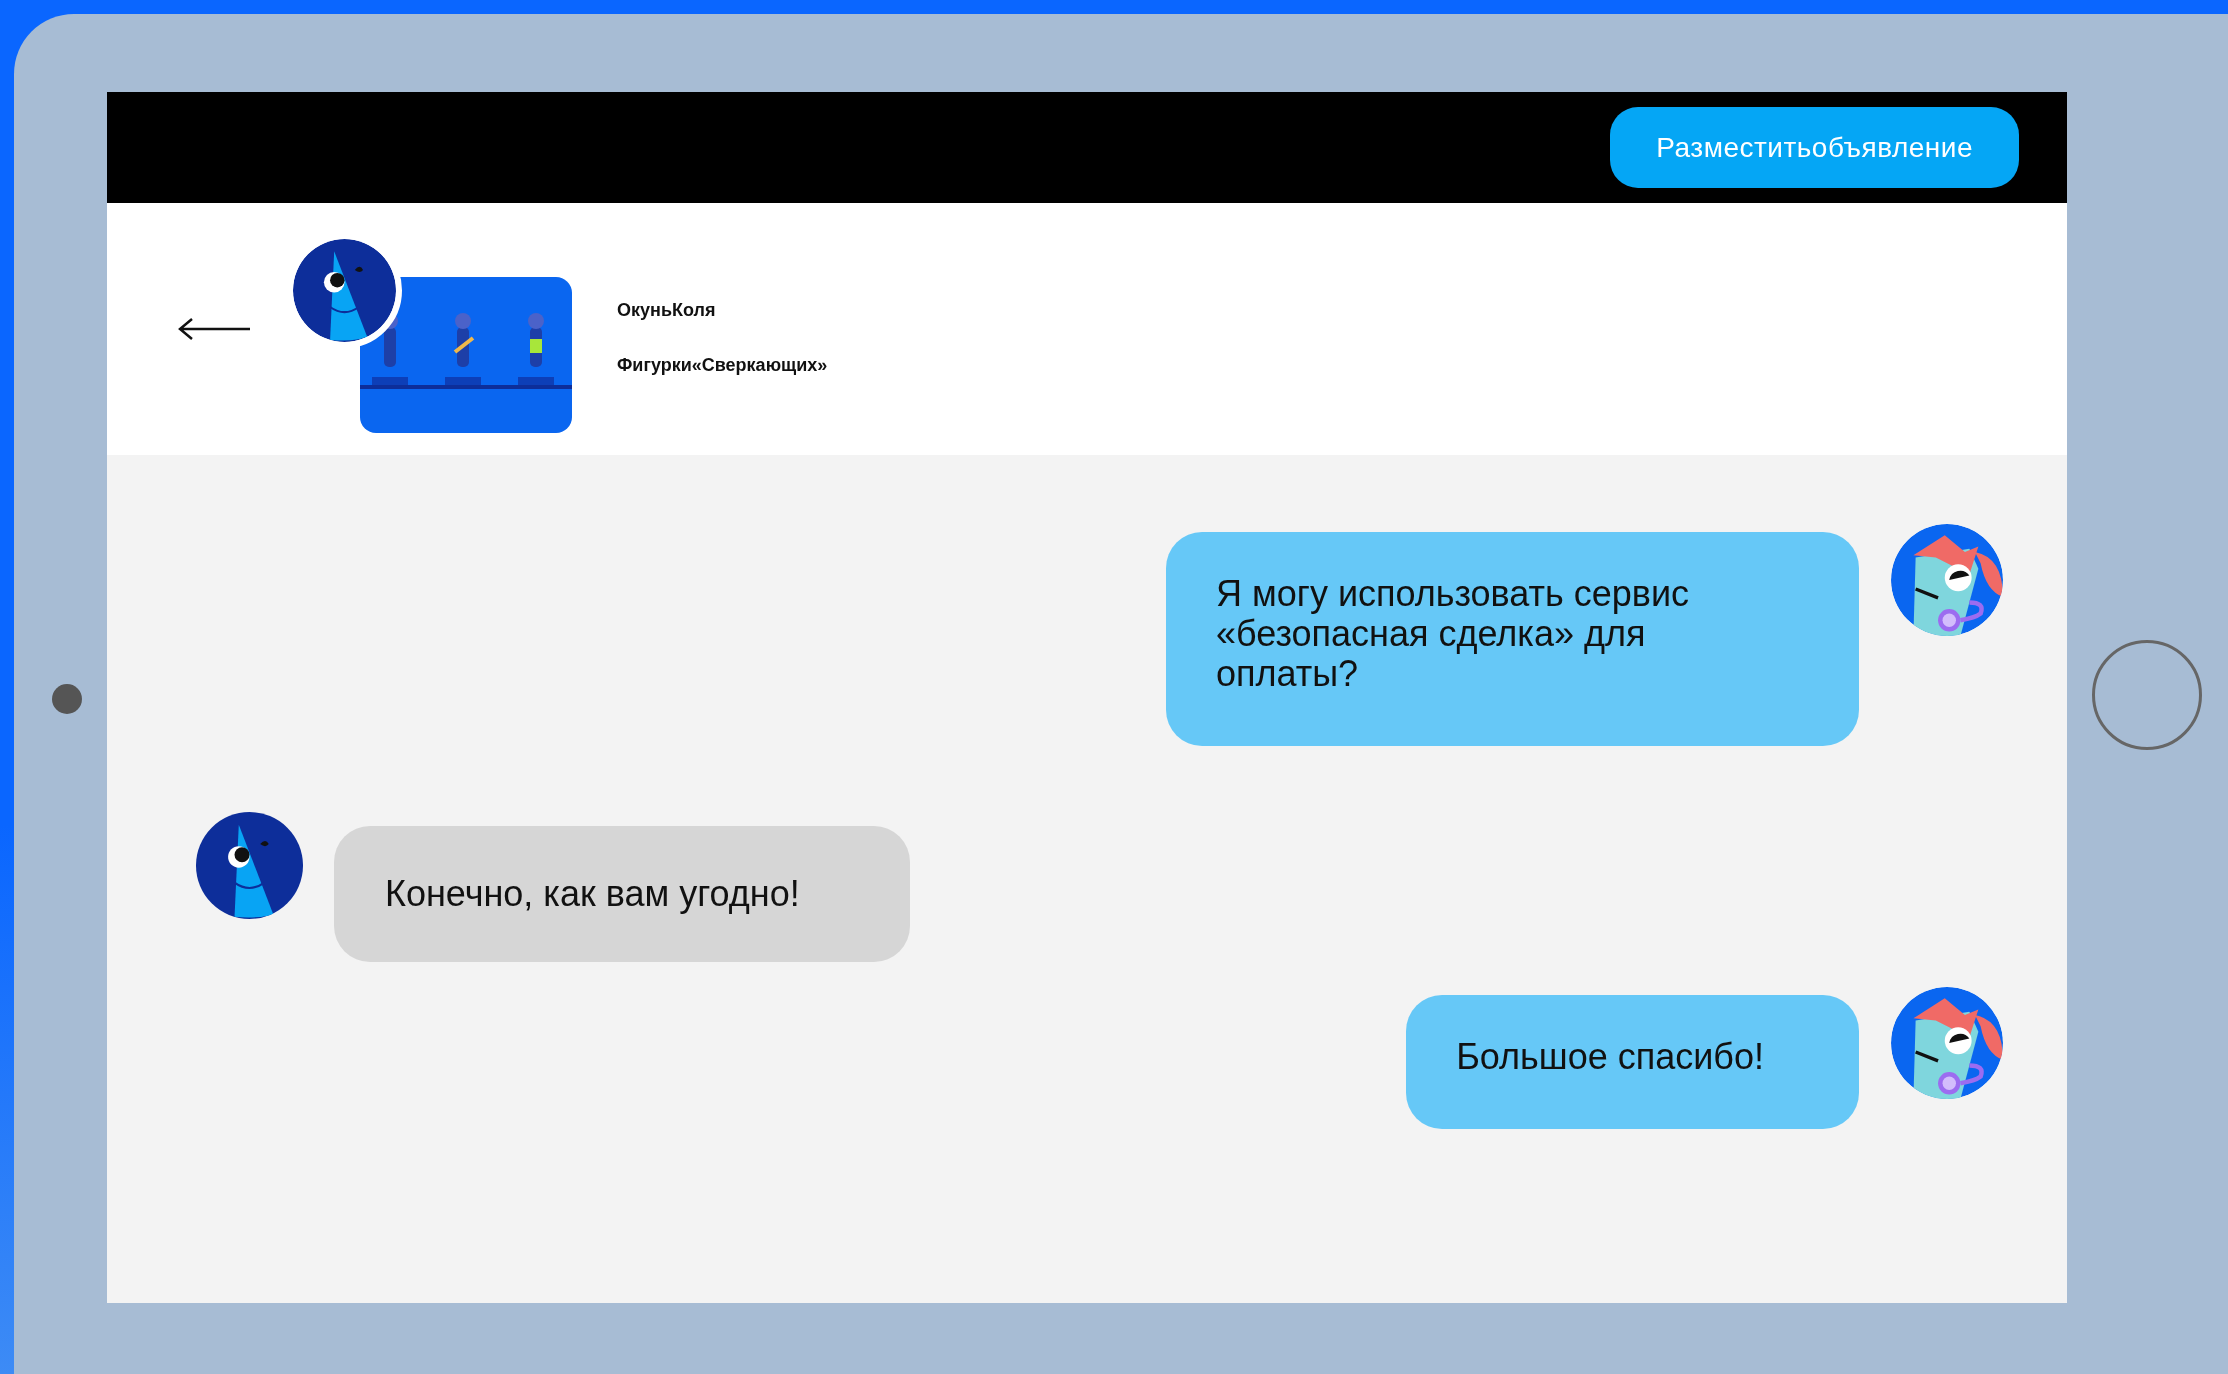  Describe the element at coordinates (667, 310) in the screenshot. I see `seller-name: ОкуньКоля` at that location.